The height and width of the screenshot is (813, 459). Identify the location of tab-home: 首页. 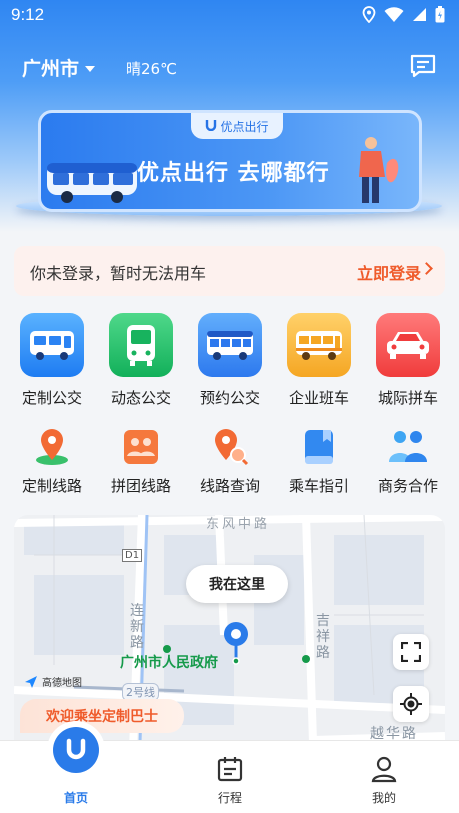
(76, 770).